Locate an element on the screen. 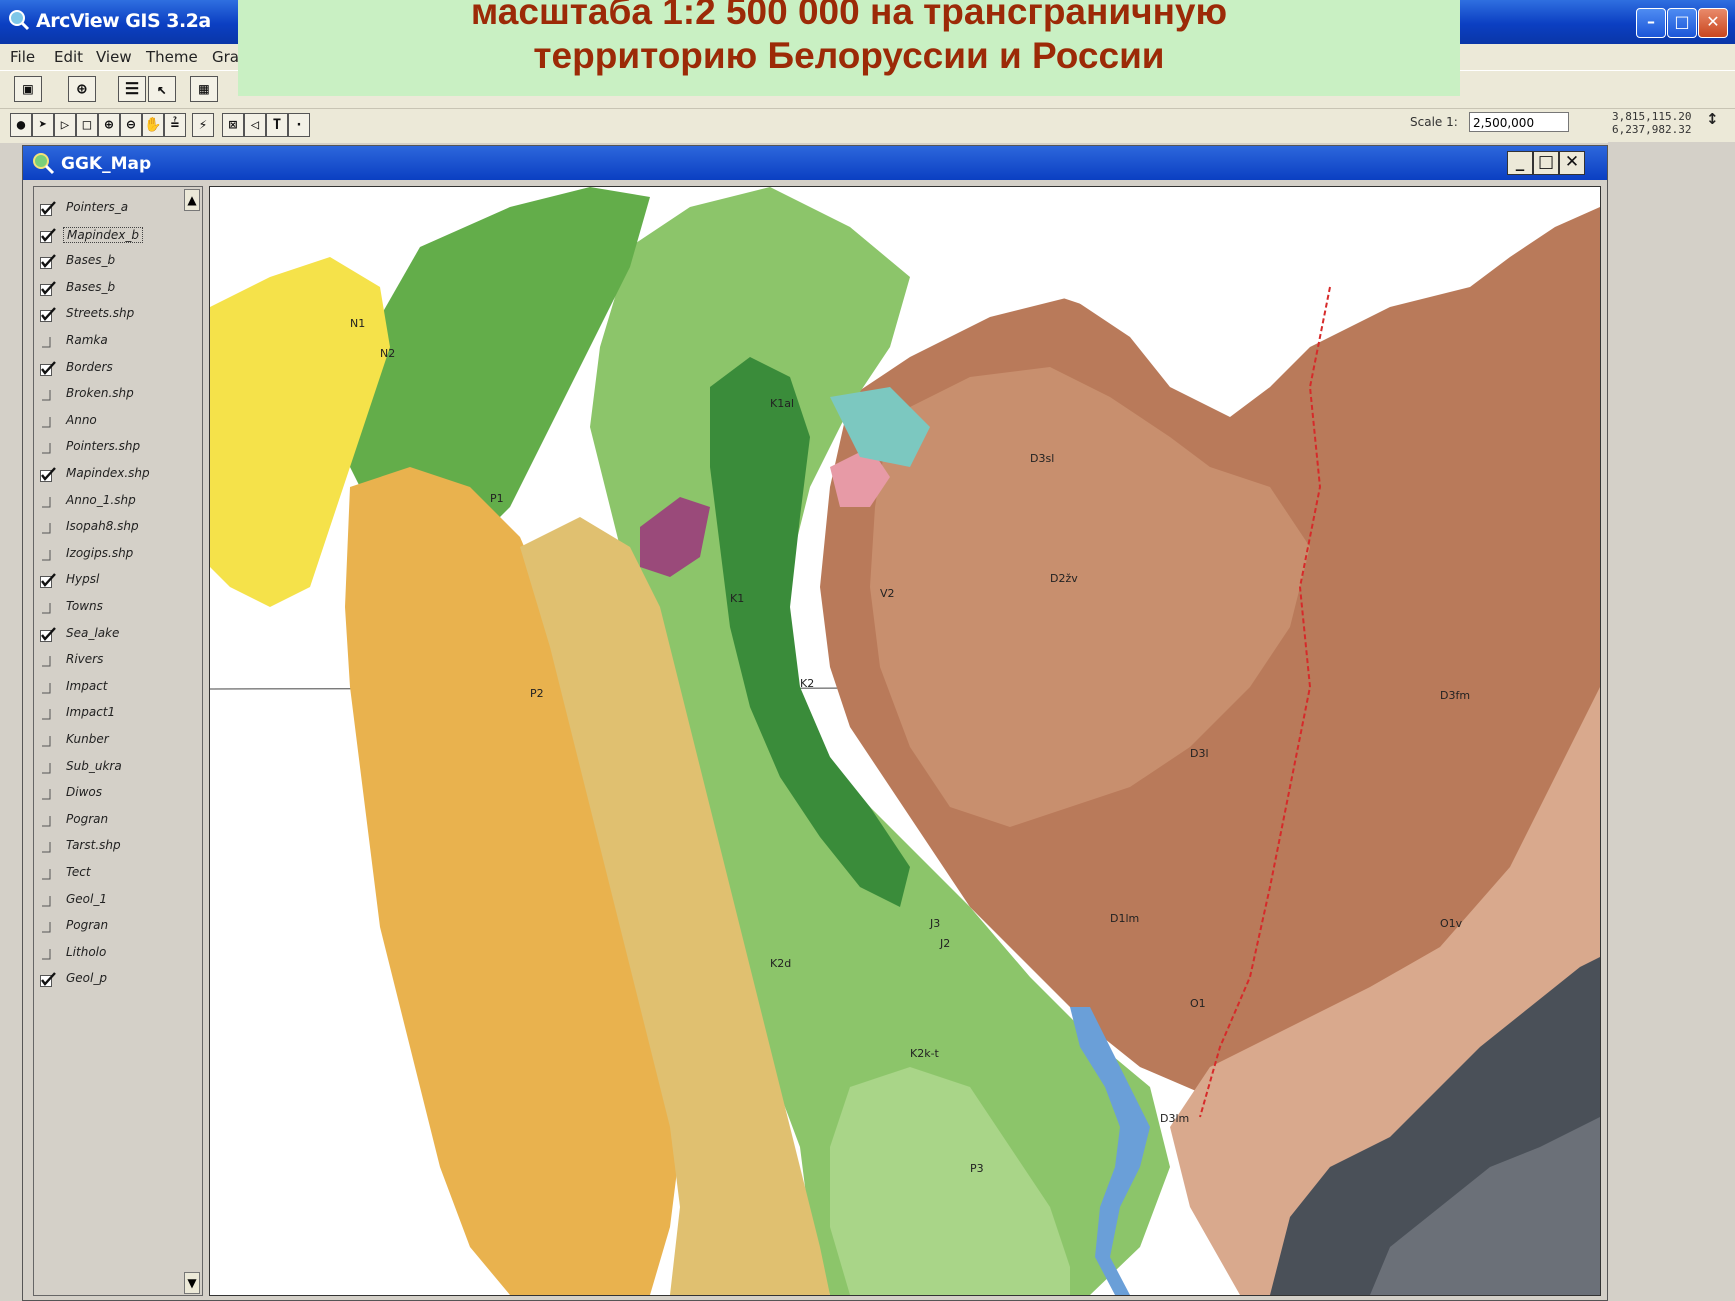  zoom-in-icon: ⊕ is located at coordinates (109, 125).